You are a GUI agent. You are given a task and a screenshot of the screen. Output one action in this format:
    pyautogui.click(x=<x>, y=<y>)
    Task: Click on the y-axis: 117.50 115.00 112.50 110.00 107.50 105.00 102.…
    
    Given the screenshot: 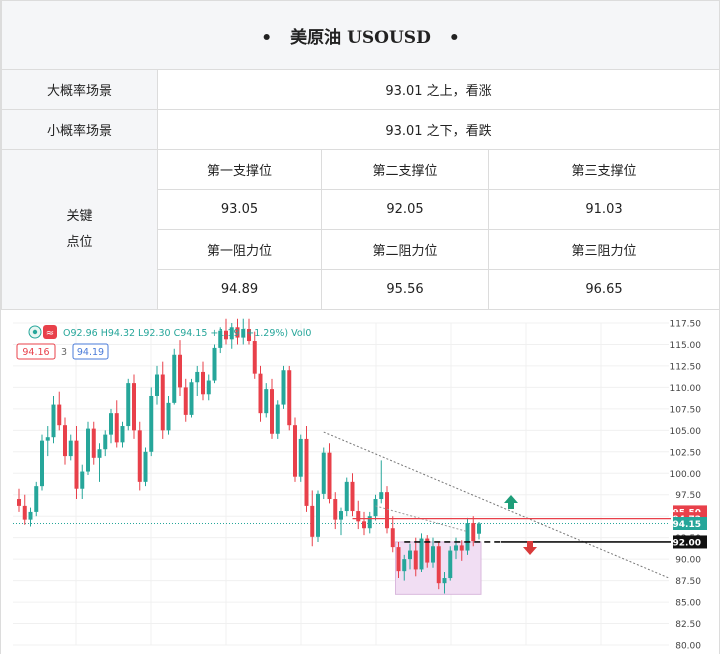 What is the action you would take?
    pyautogui.click(x=688, y=486)
    